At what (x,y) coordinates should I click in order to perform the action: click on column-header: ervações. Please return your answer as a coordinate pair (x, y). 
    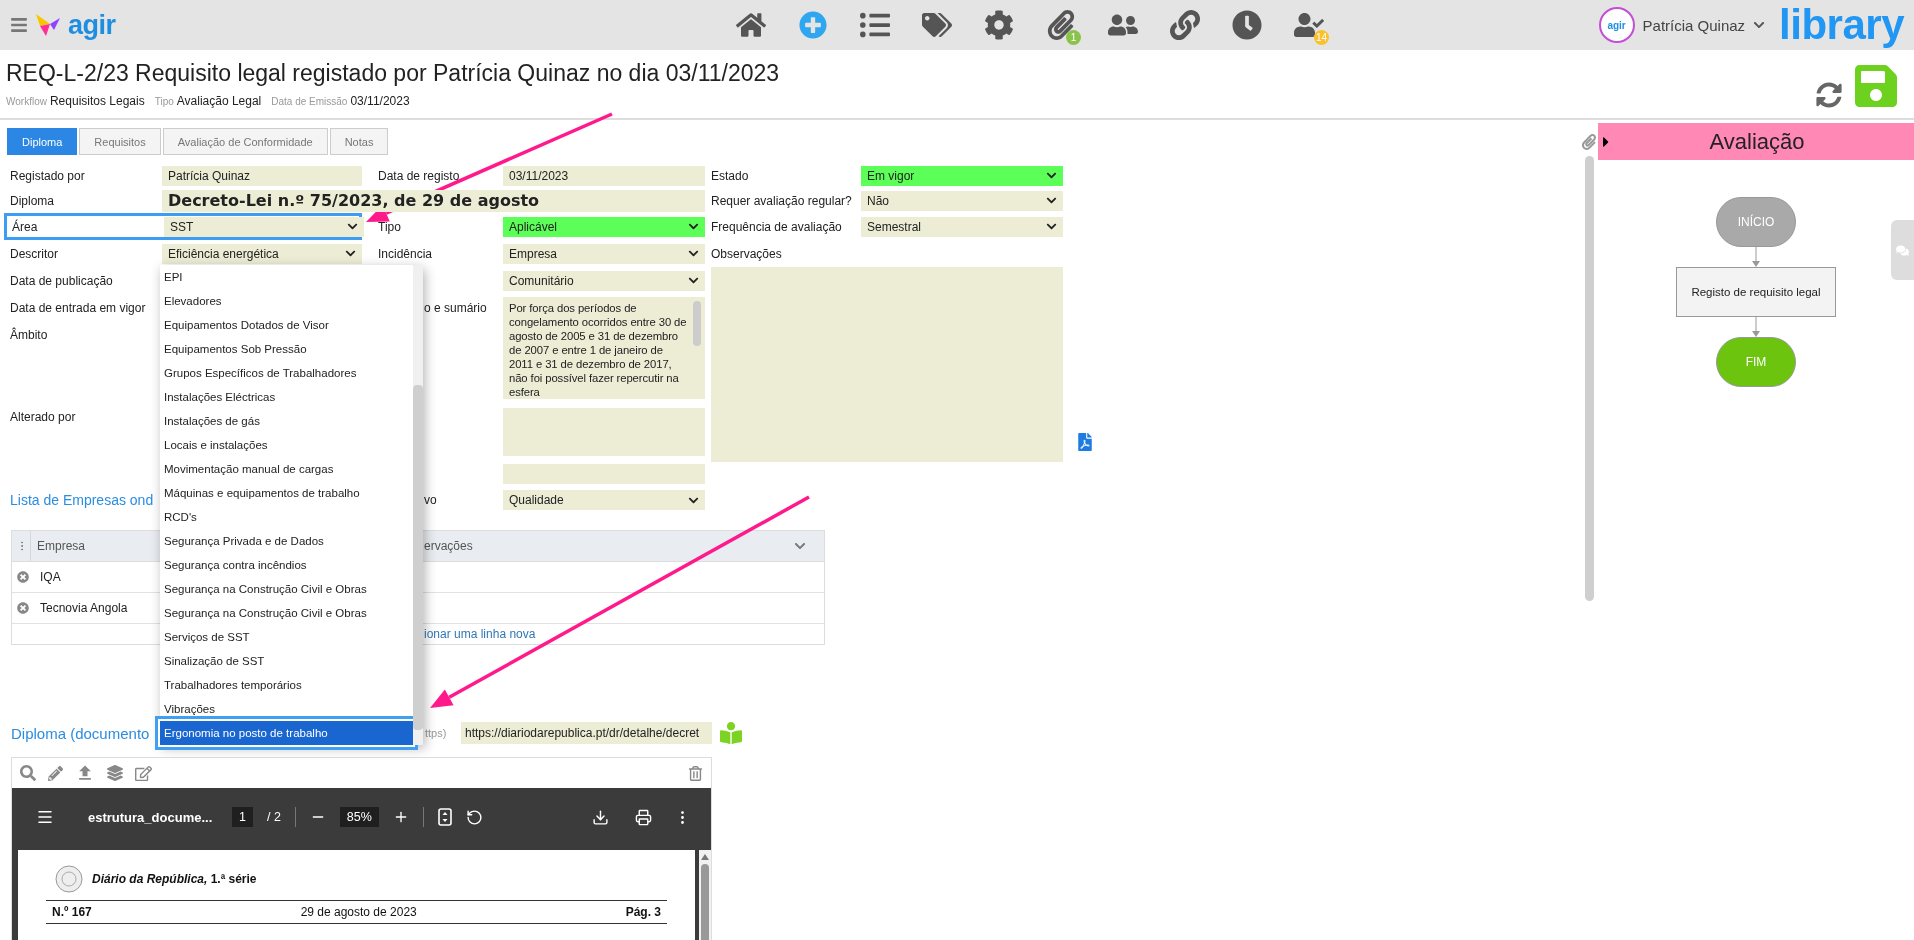
    Looking at the image, I should click on (448, 546).